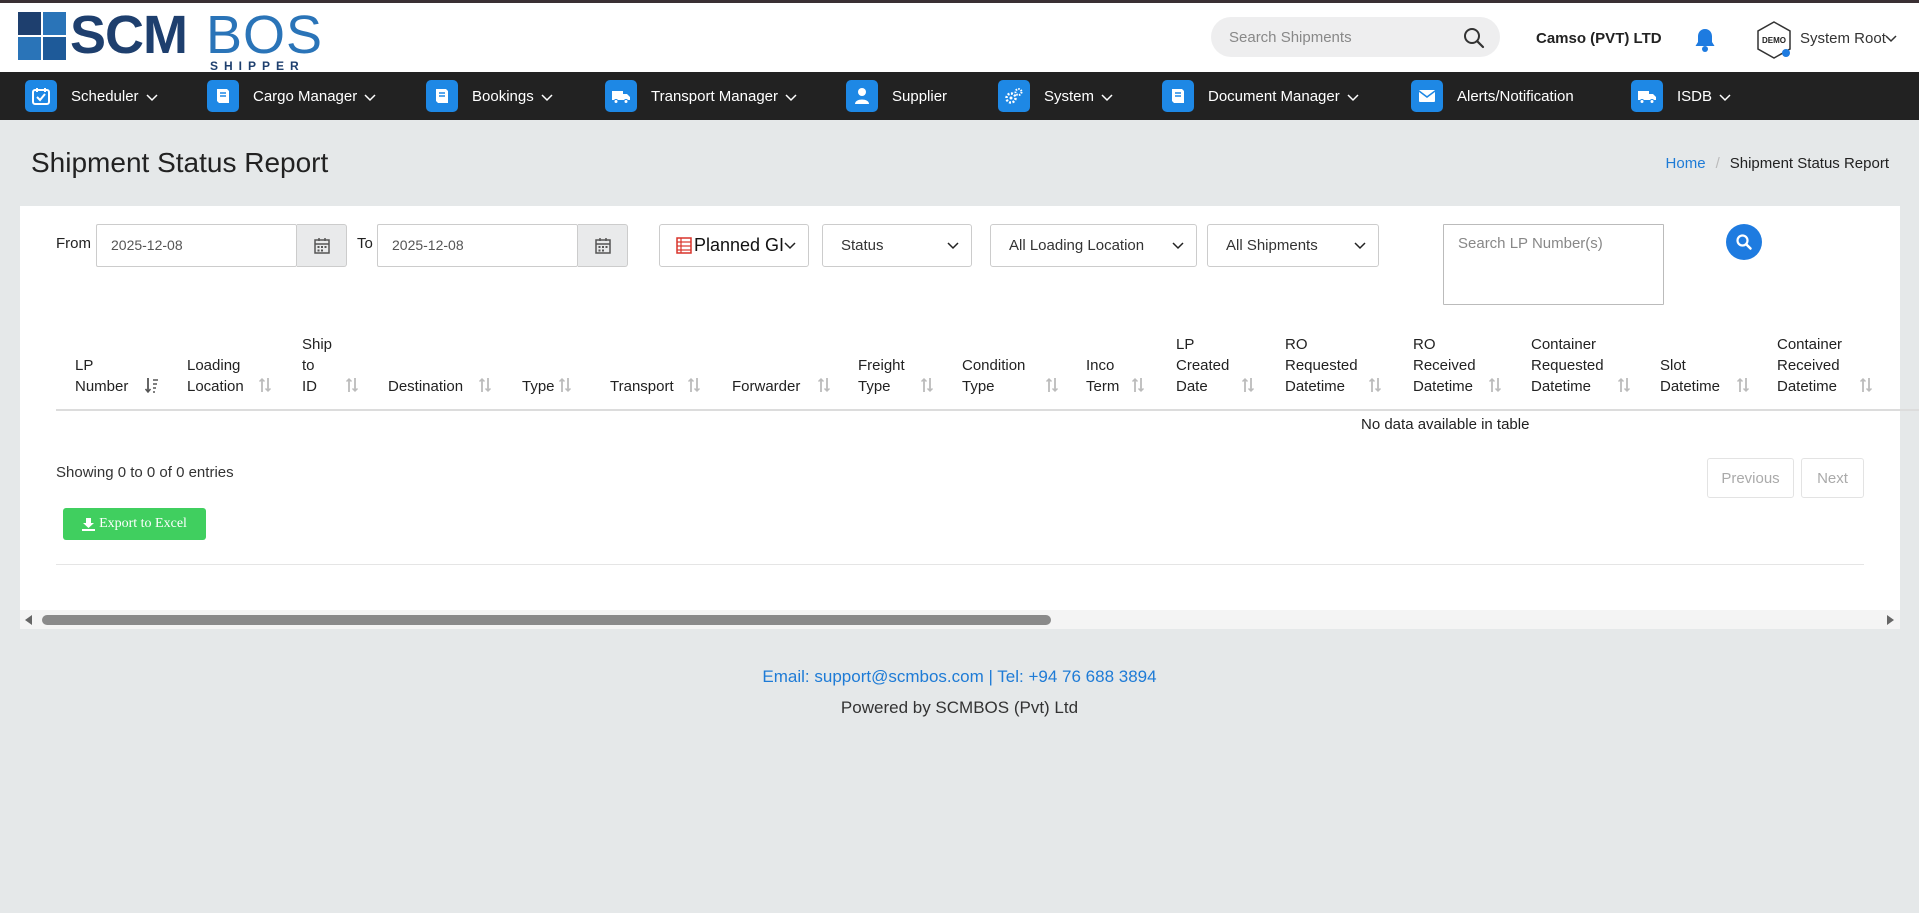 This screenshot has height=913, width=1919. Describe the element at coordinates (101, 376) in the screenshot. I see `column-header: LP Number` at that location.